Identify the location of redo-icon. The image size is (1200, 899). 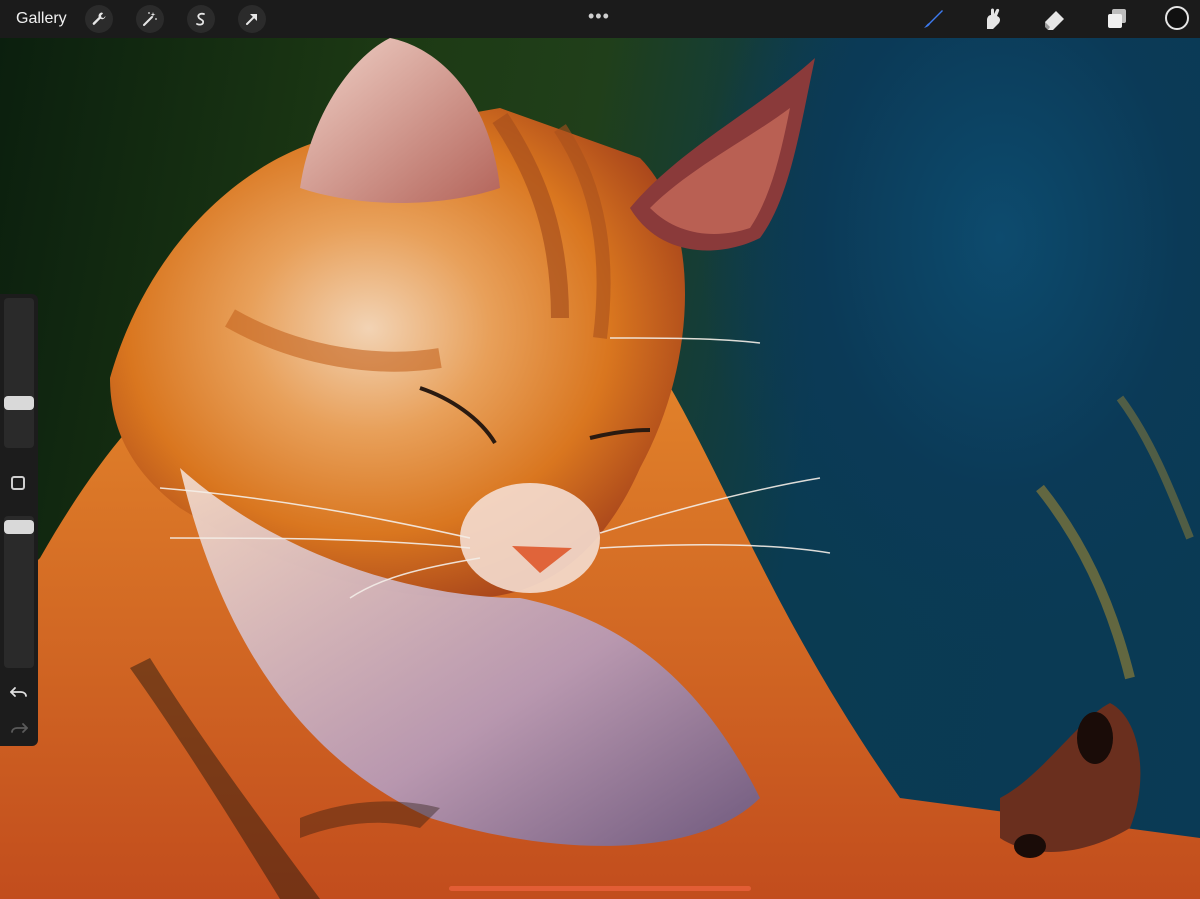
(19, 728).